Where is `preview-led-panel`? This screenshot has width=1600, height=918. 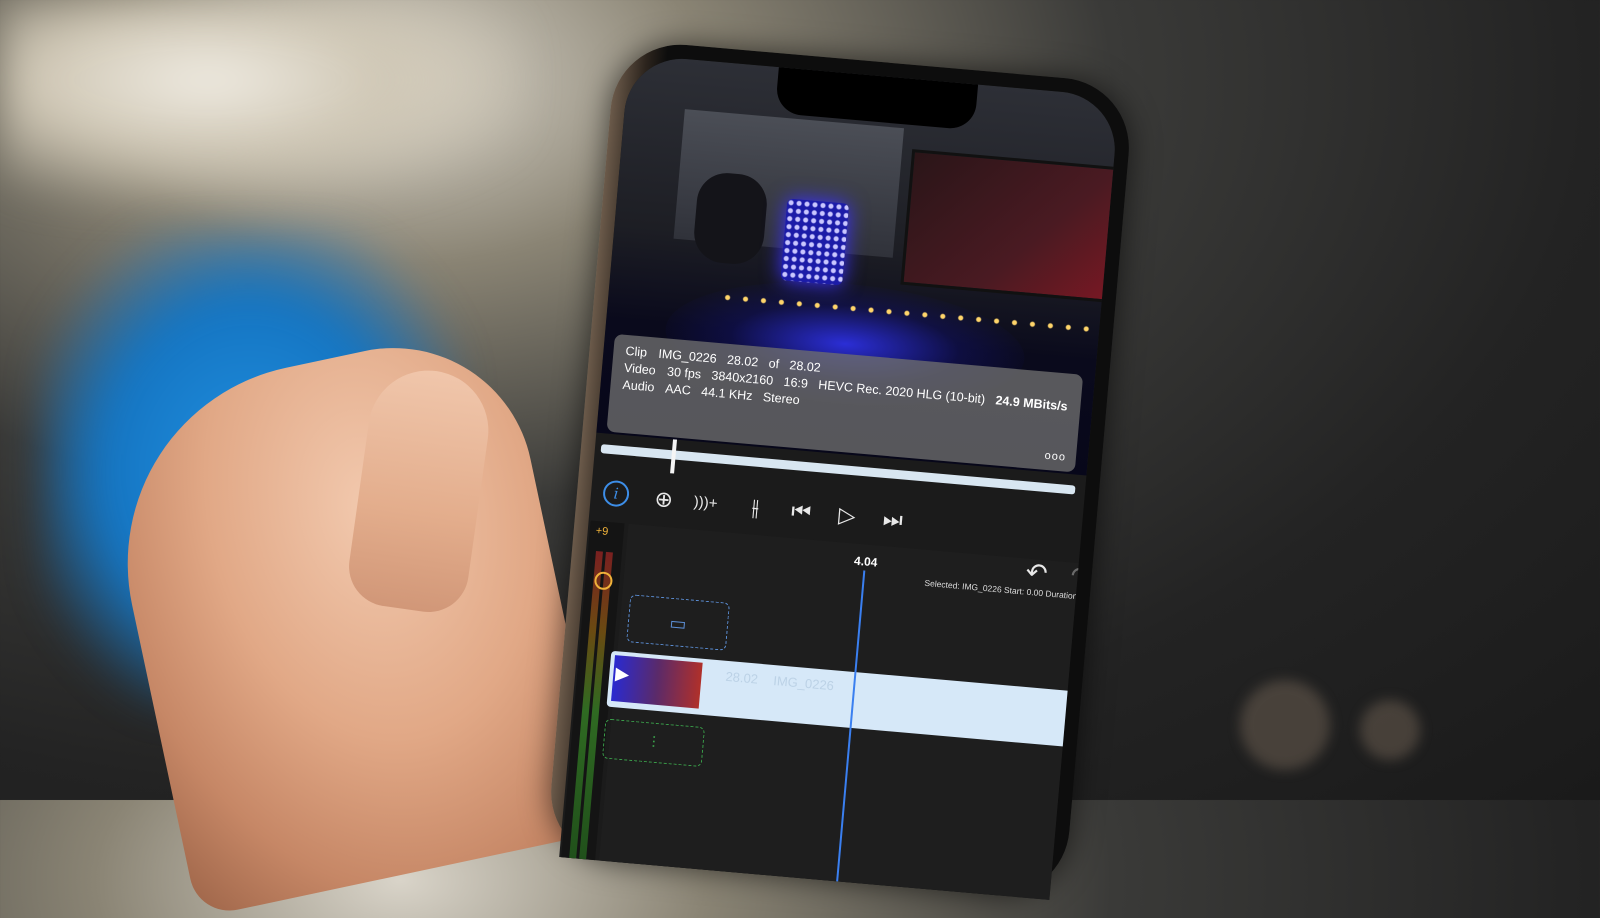 preview-led-panel is located at coordinates (815, 242).